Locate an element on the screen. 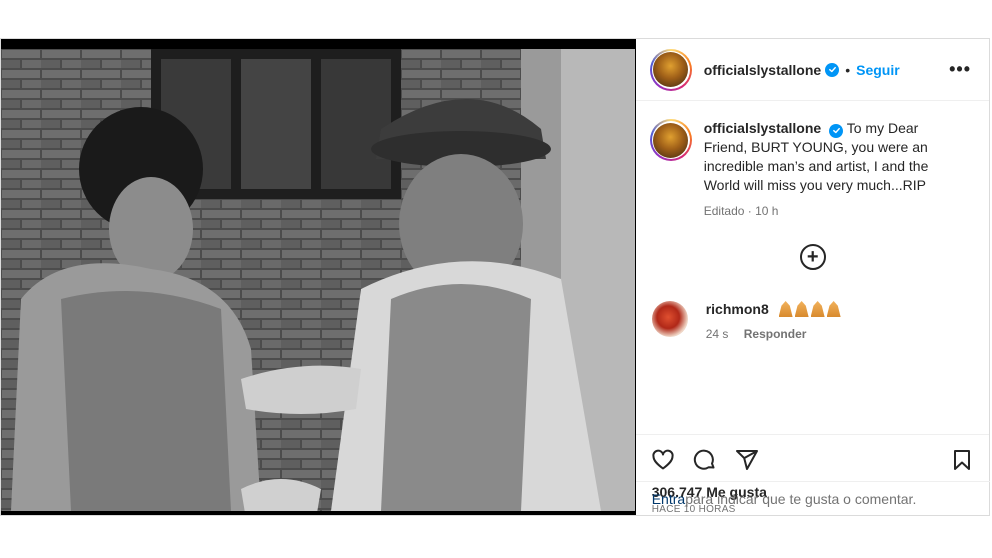  follow-button: Seguir is located at coordinates (878, 70).